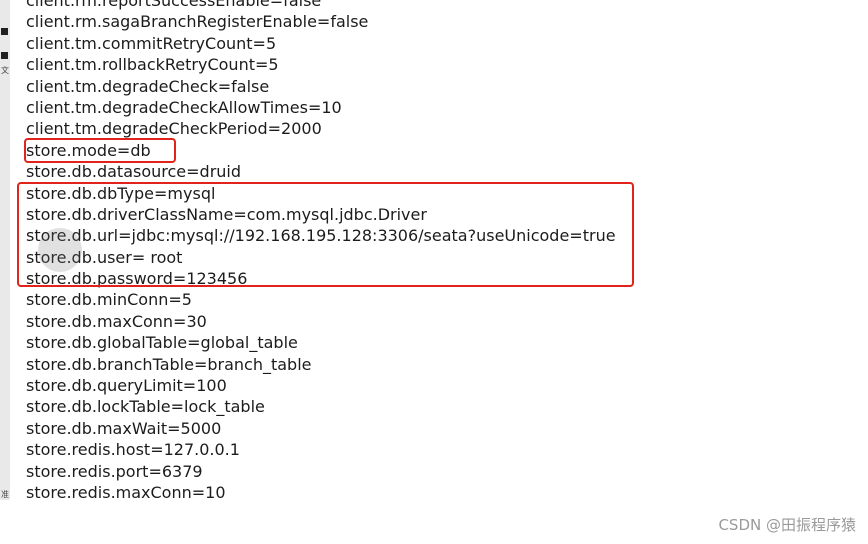 This screenshot has width=868, height=544. Describe the element at coordinates (321, 193) in the screenshot. I see `config-line: store.db.dbType=mysql` at that location.